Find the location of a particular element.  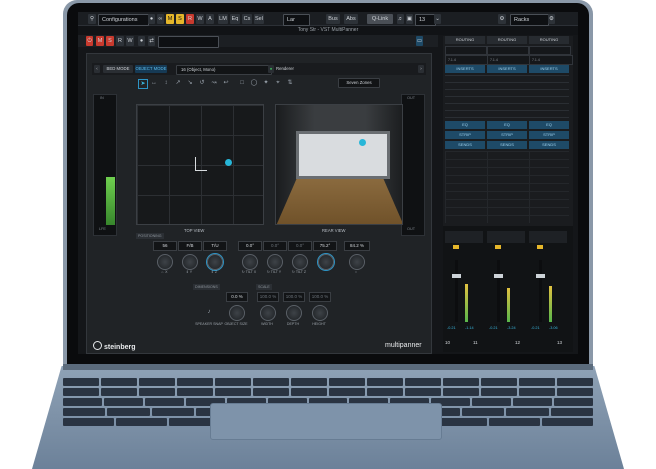

tilt-y-field: 0.0° is located at coordinates (275, 246).